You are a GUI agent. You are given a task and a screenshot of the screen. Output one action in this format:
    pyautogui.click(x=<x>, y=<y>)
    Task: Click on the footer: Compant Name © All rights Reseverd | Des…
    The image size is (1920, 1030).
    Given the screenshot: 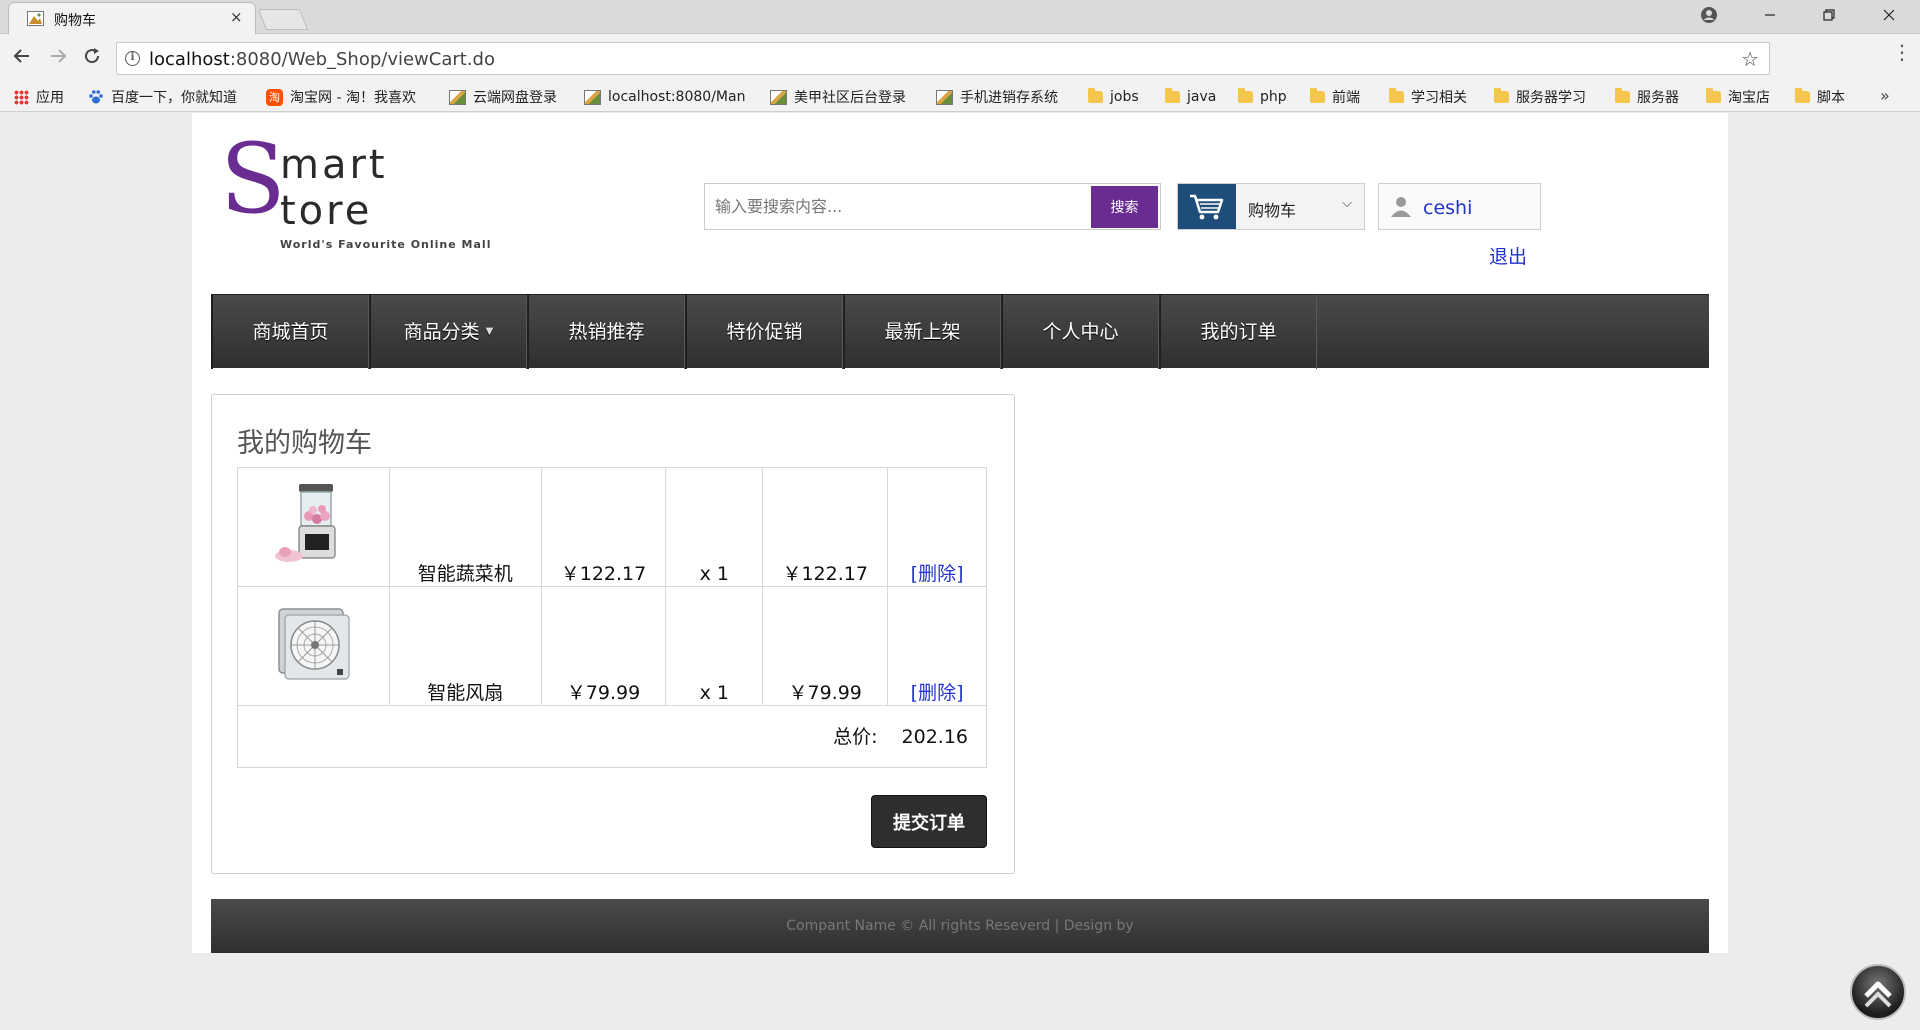 What is the action you would take?
    pyautogui.click(x=960, y=926)
    